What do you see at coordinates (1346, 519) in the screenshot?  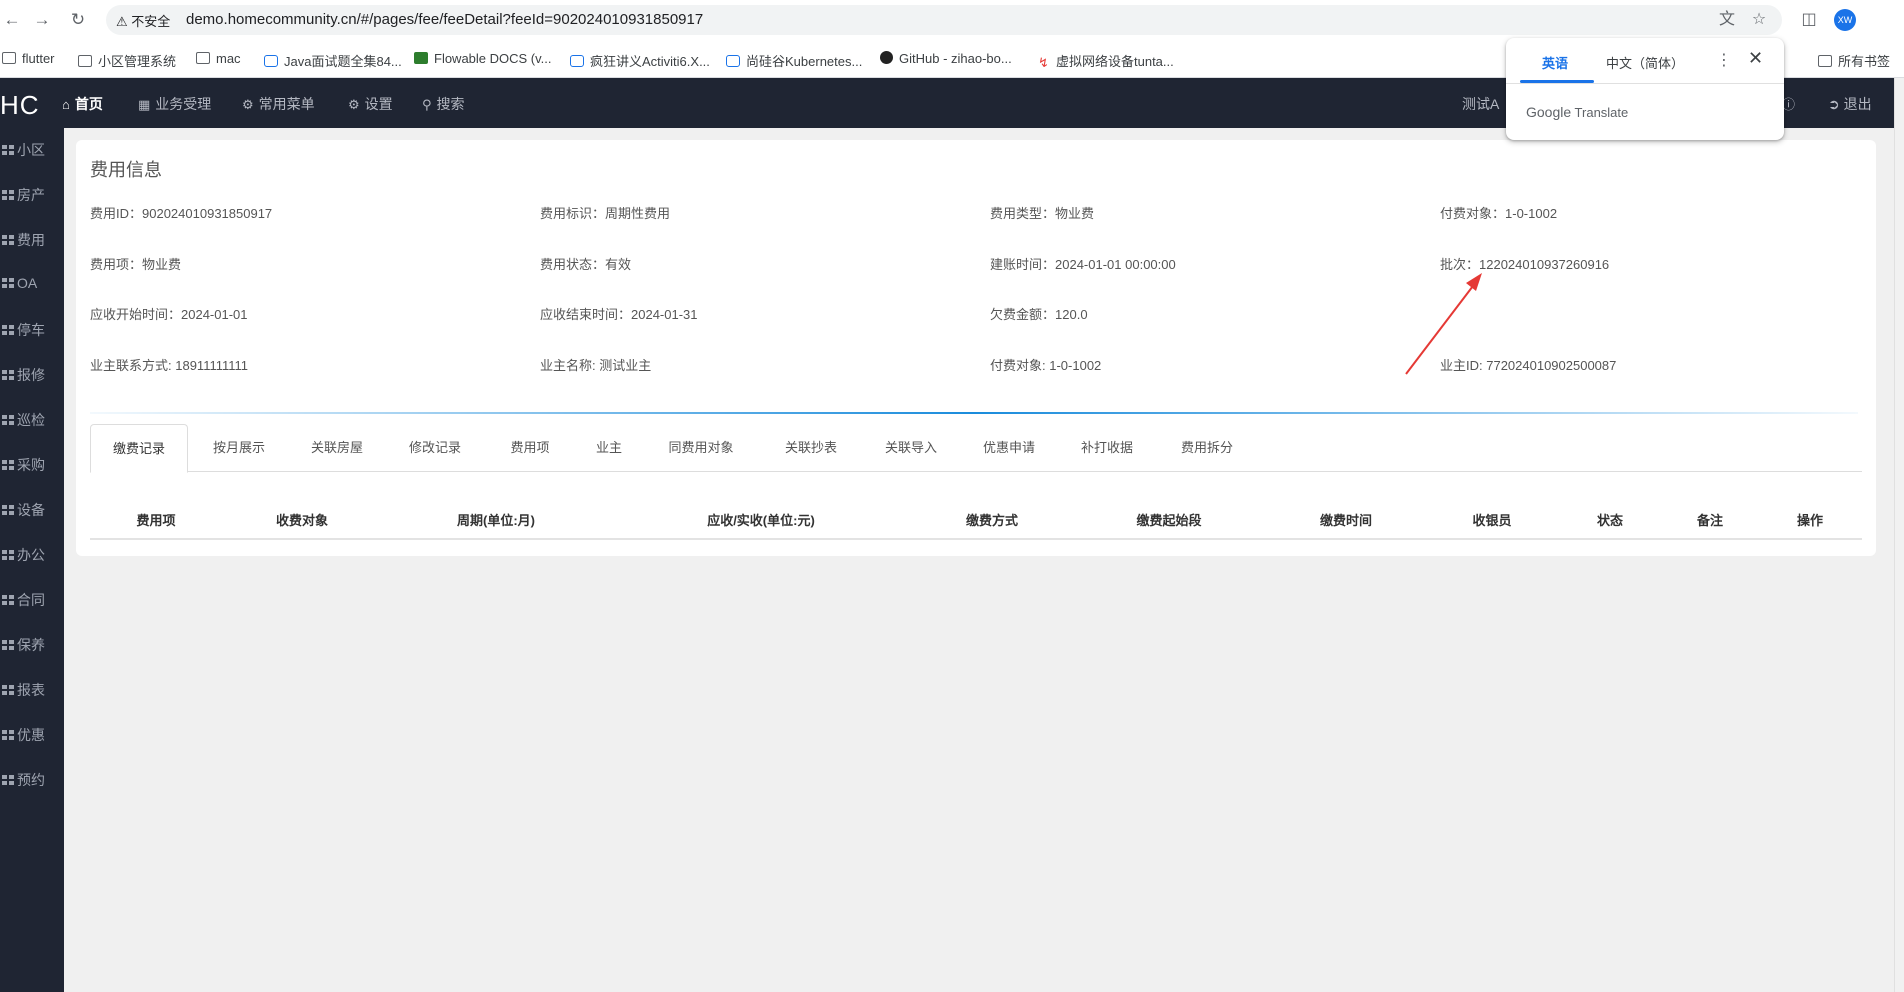 I see `th-pay-time: 缴费时间` at bounding box center [1346, 519].